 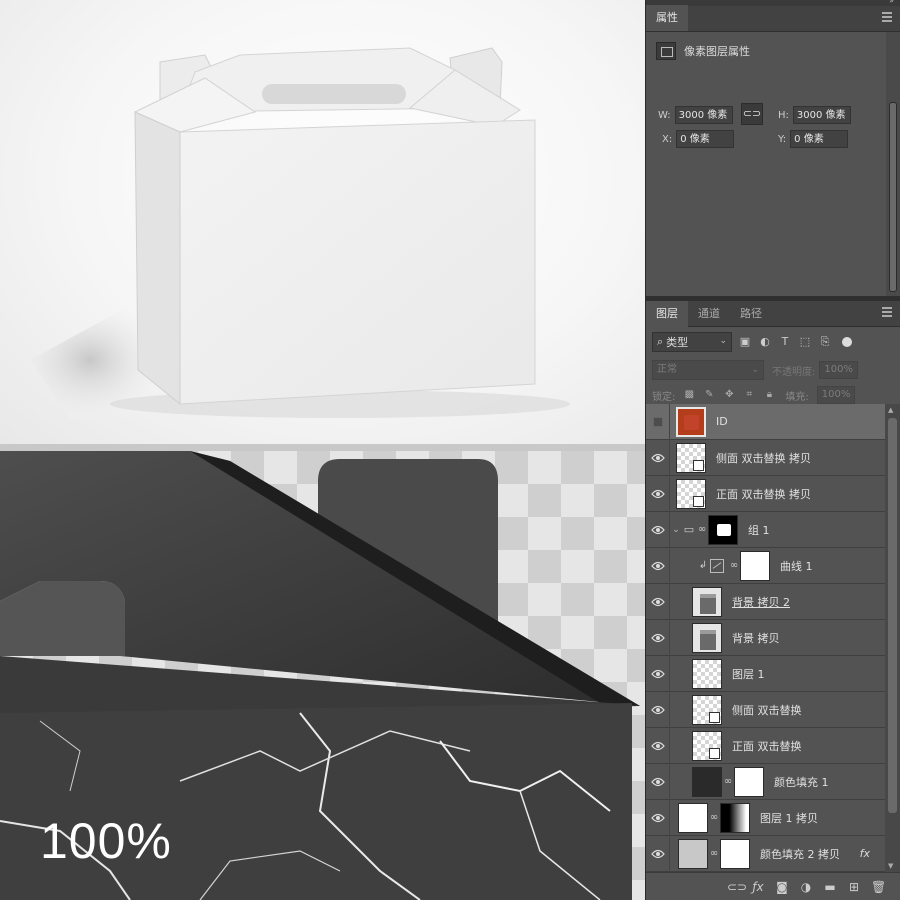 I want to click on tab-properties: 属性, so click(x=667, y=18).